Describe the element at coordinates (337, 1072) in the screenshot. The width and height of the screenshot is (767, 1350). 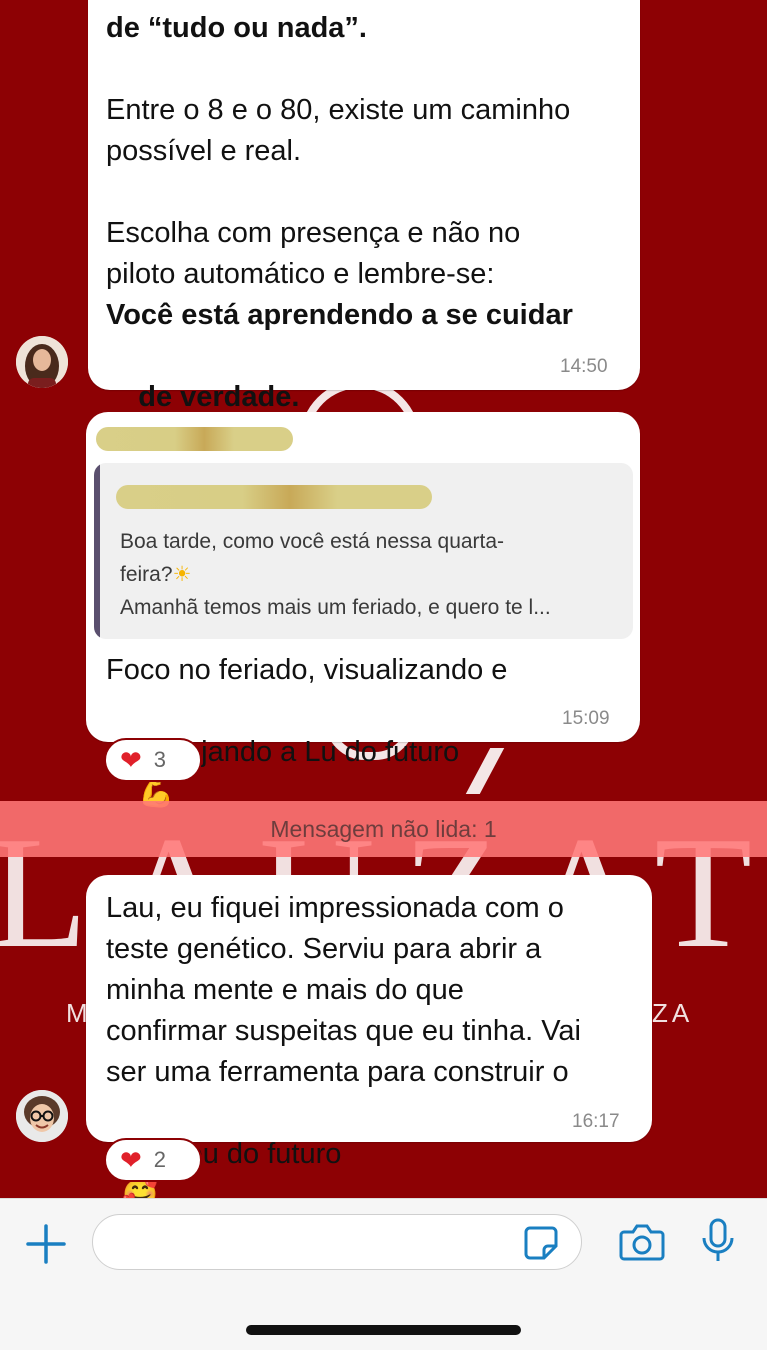
I see `message-text-line: ser uma ferramenta para construir o` at that location.